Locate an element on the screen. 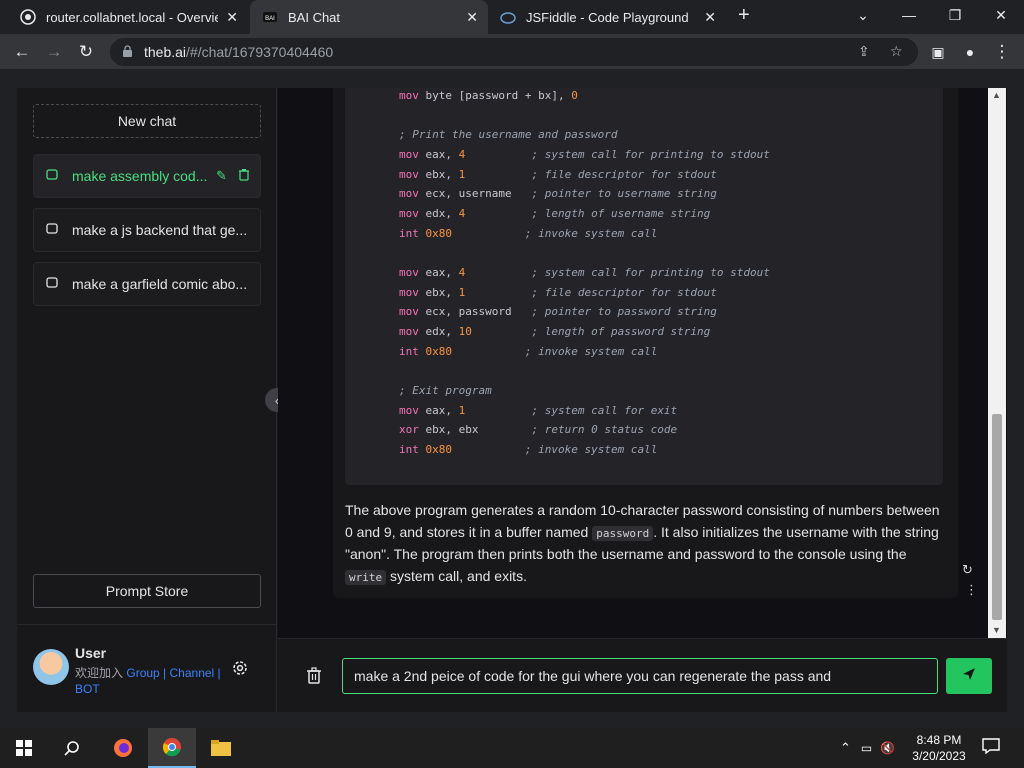 This screenshot has height=768, width=1024. tab-search-icon: ⌄ is located at coordinates (863, 15).